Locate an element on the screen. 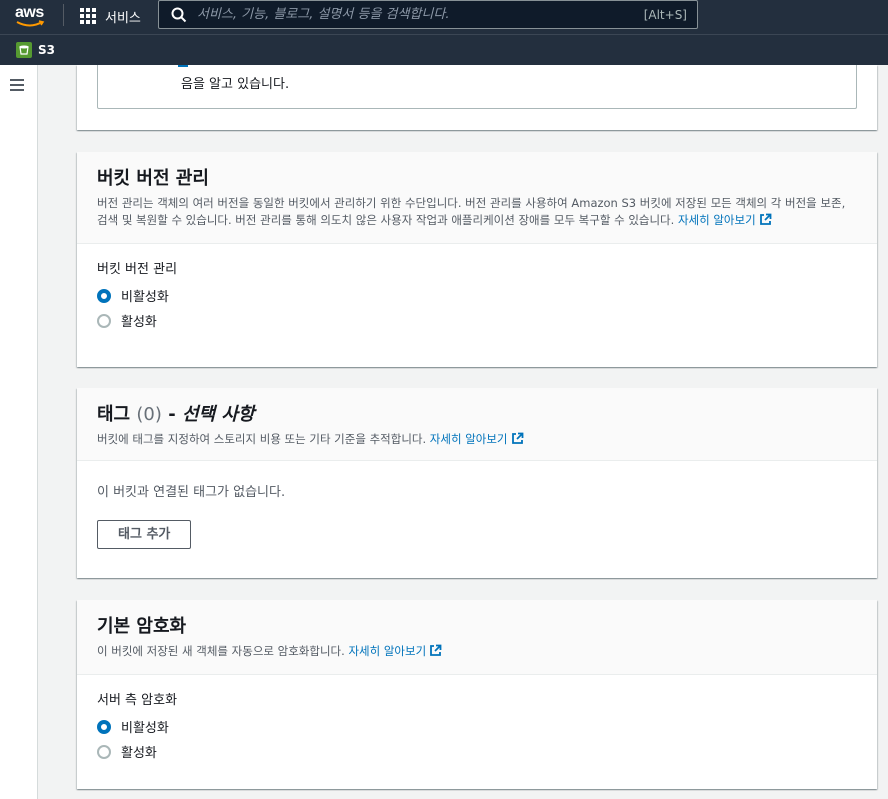 This screenshot has height=799, width=888. info-box-text: 음을 알고 있습니다. is located at coordinates (235, 84).